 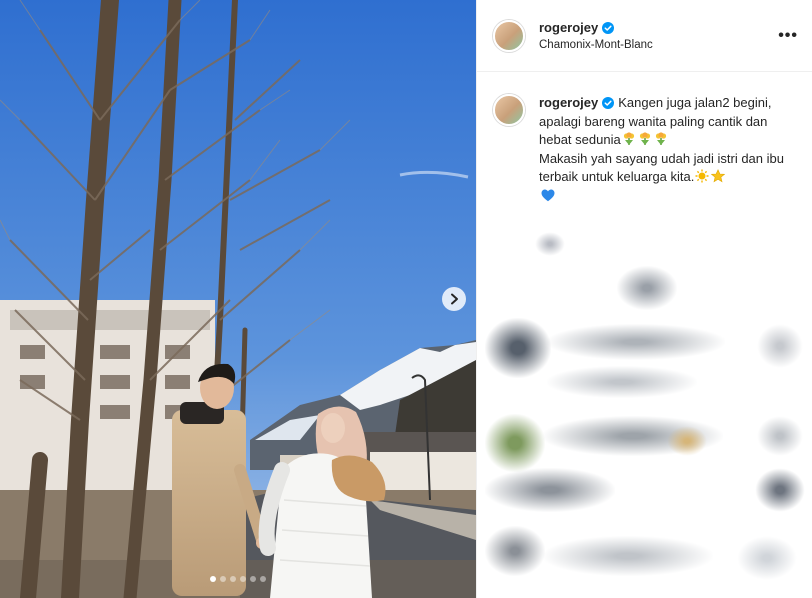 What do you see at coordinates (548, 194) in the screenshot?
I see `blue-heart-emoji` at bounding box center [548, 194].